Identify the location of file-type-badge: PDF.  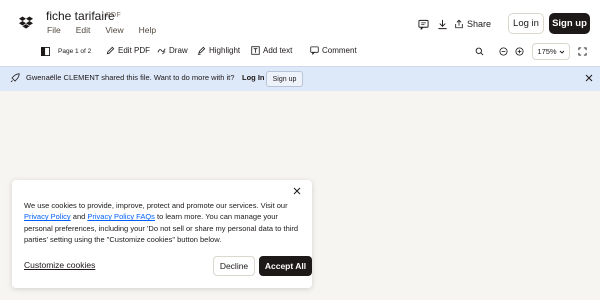
(113, 15).